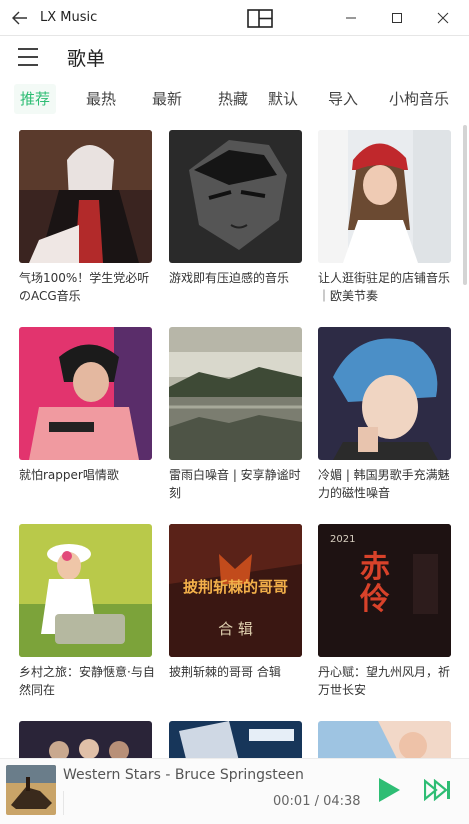 This screenshot has height=824, width=469. I want to click on playlist-title: 雷雨白噪音 | 安享静谧时刻, so click(235, 484).